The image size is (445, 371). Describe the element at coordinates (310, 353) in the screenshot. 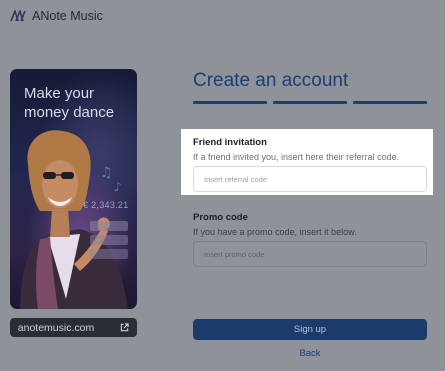

I see `back-link: Back` at that location.